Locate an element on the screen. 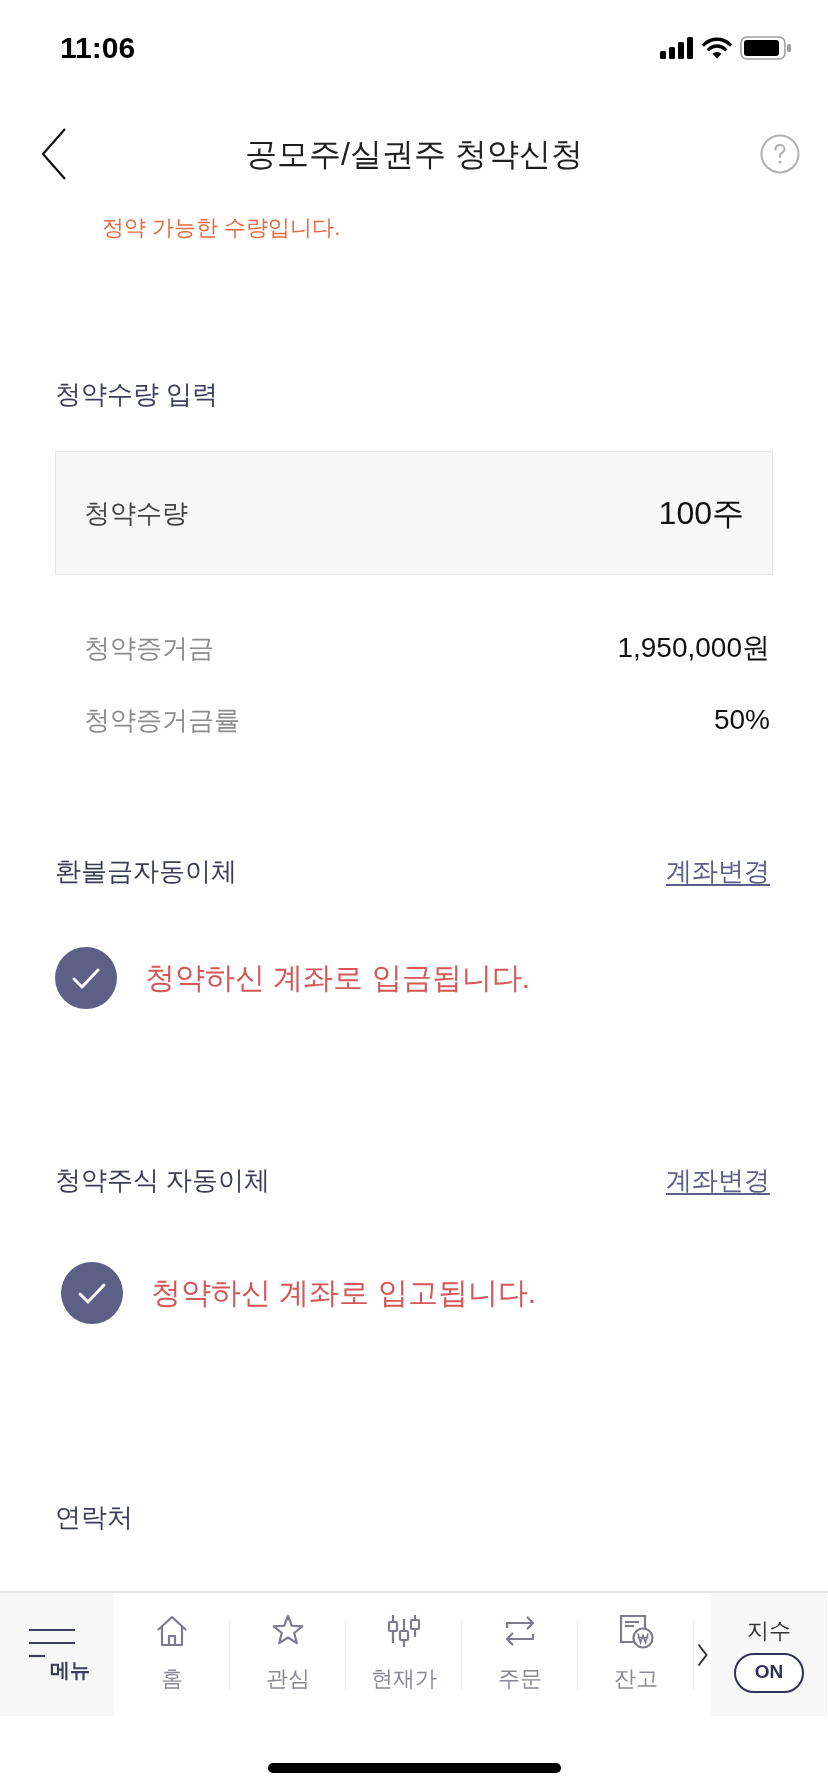 This screenshot has width=828, height=1792. won-document-icon is located at coordinates (635, 1631).